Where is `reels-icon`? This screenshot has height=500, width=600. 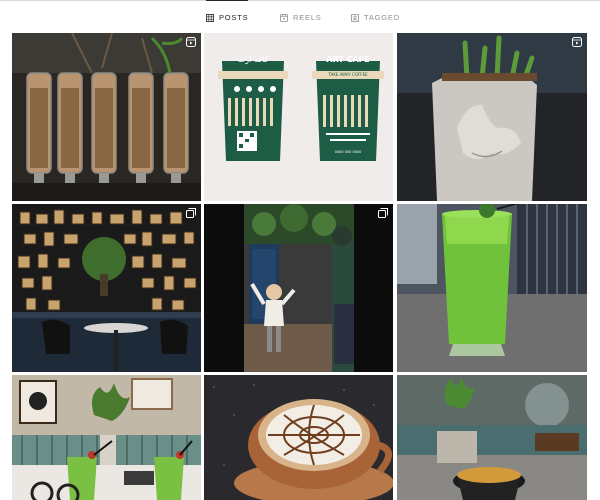
reels-icon is located at coordinates (284, 17).